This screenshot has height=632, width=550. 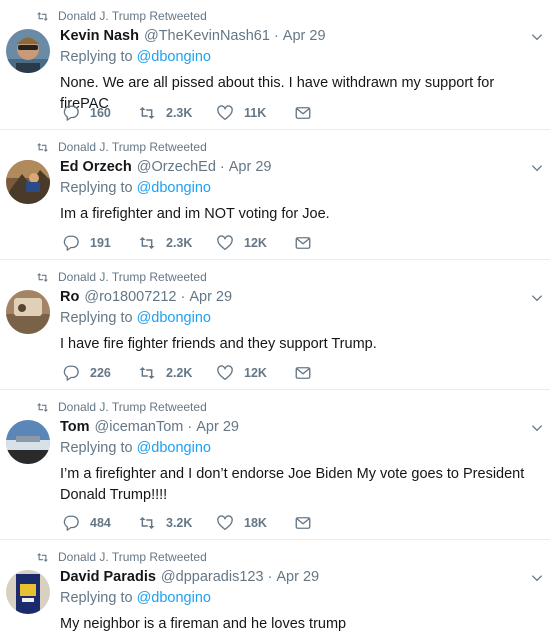 I want to click on tweet-header: Tom @icemanTom · Apr 29, so click(x=149, y=428).